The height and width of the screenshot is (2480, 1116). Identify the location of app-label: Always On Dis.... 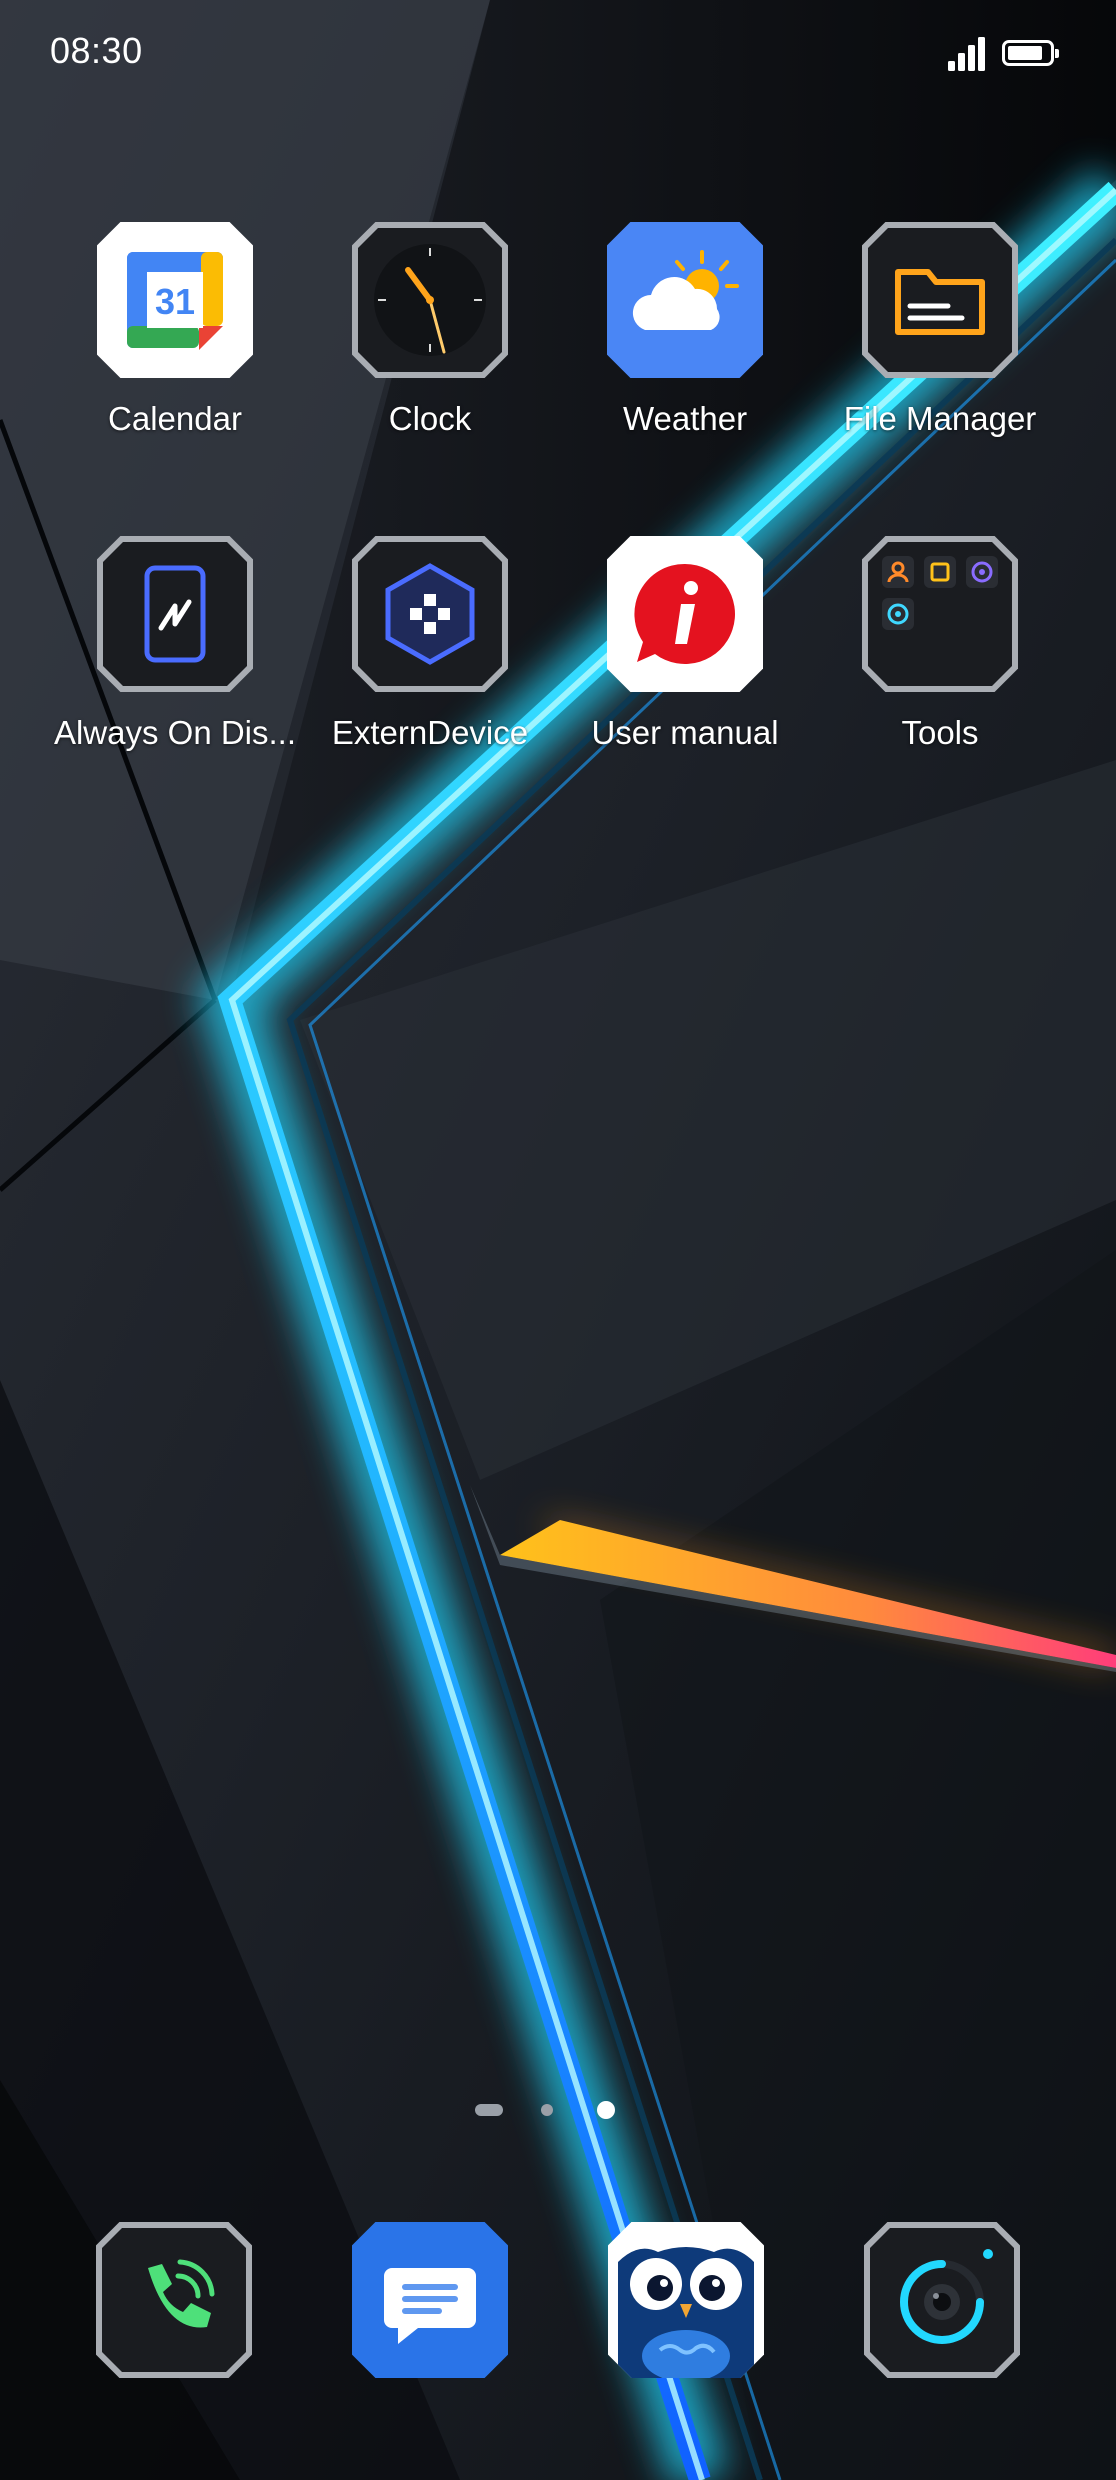
(175, 732).